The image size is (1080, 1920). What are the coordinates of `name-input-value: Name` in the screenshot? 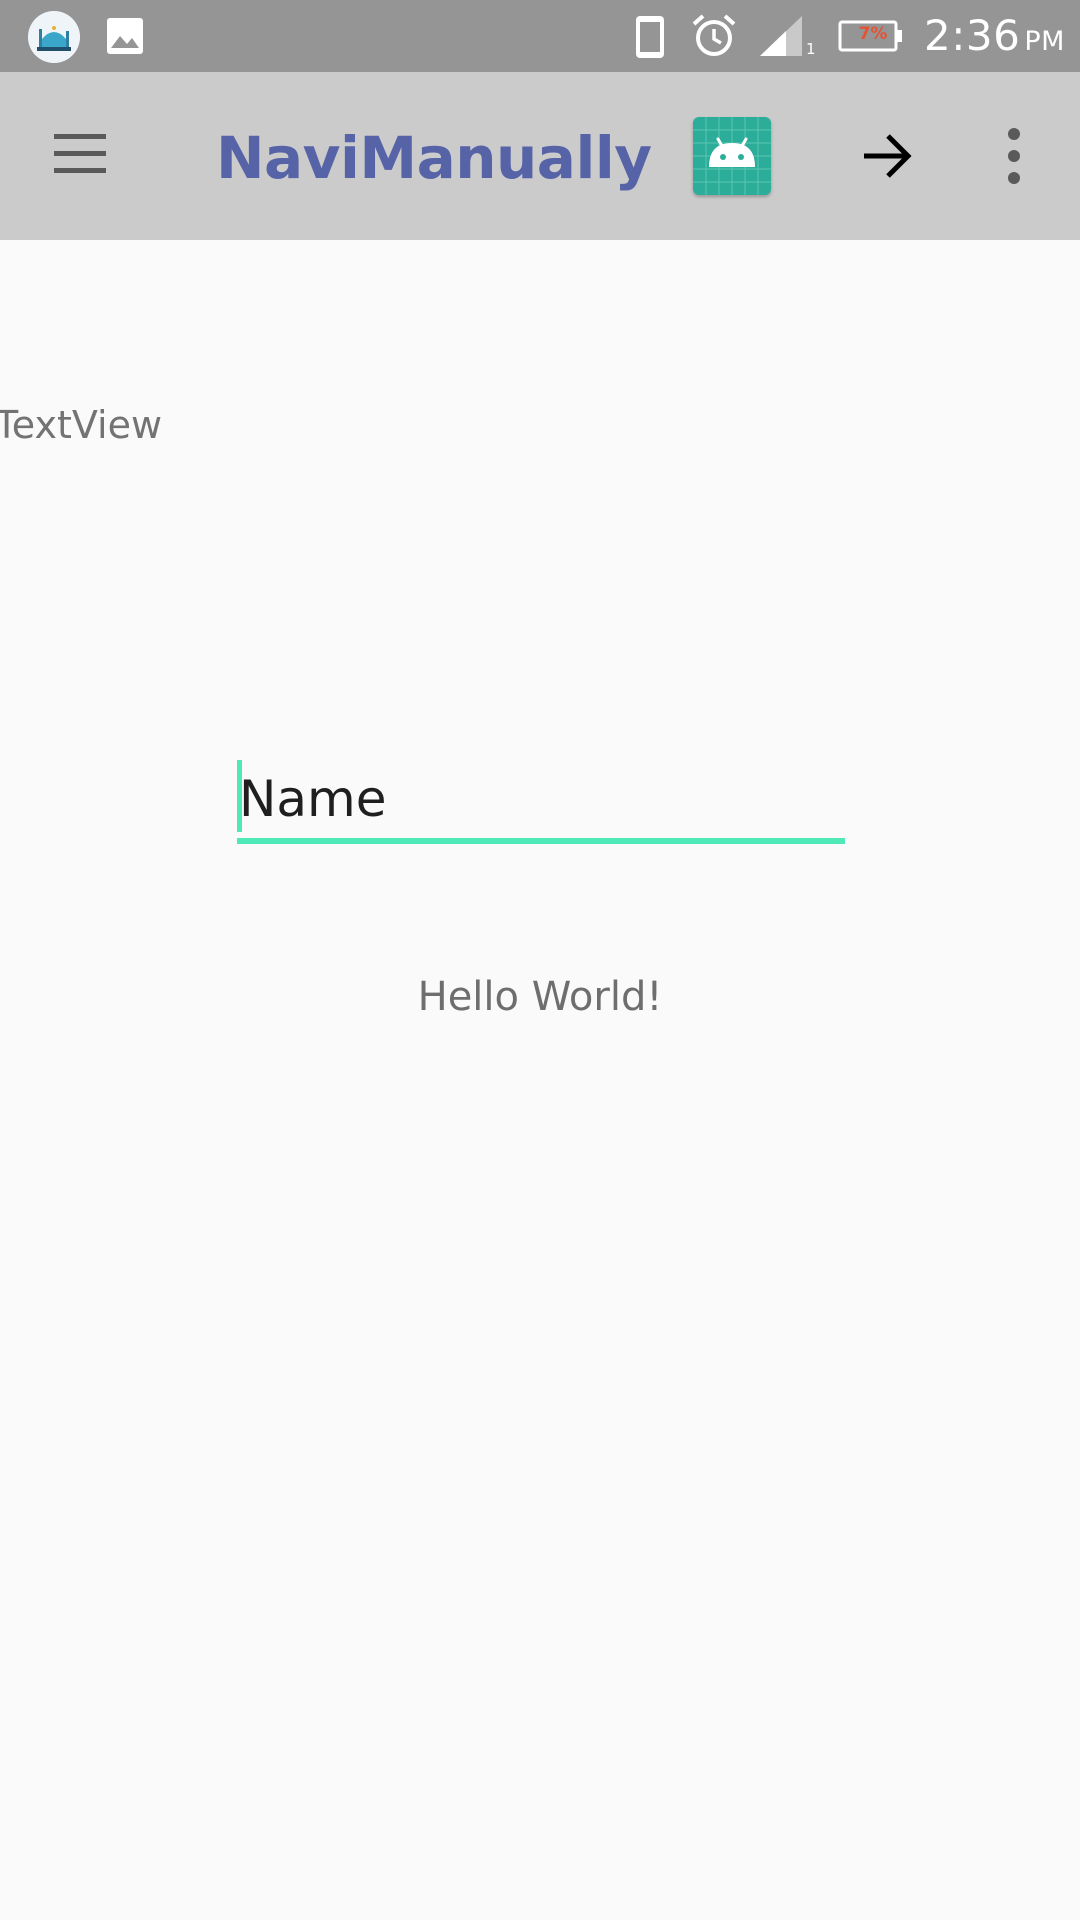 It's located at (313, 799).